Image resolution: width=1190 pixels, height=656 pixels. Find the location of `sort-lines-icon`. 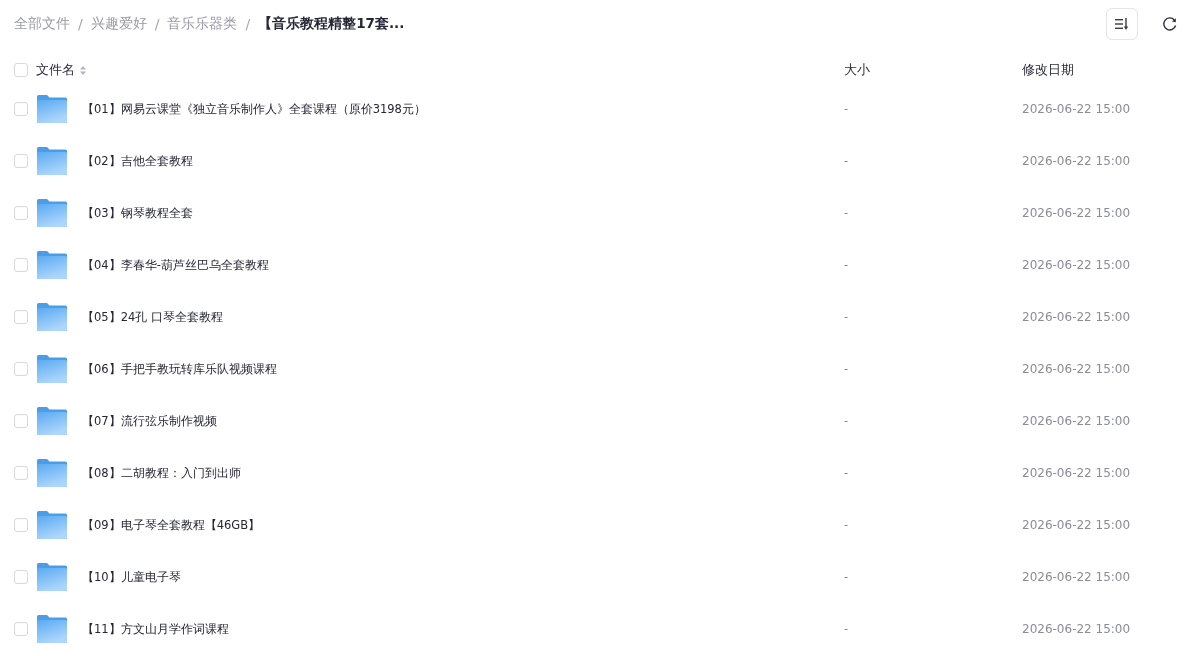

sort-lines-icon is located at coordinates (1122, 24).